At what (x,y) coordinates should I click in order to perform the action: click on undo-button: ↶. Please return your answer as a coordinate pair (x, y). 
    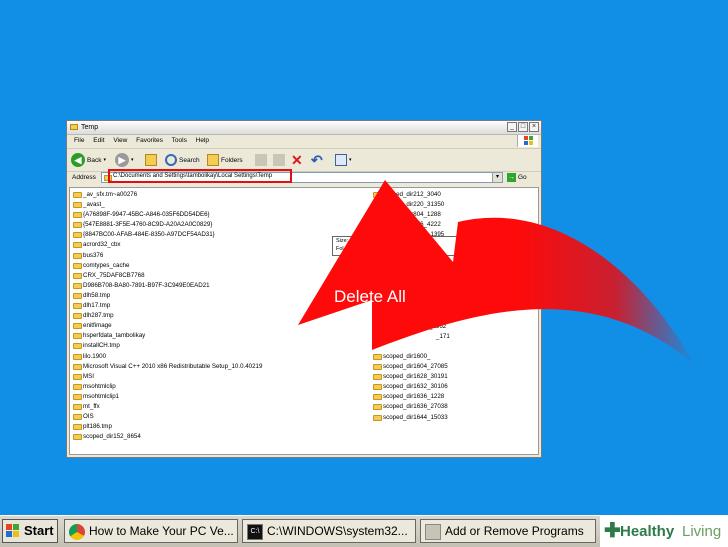
    Looking at the image, I should click on (317, 160).